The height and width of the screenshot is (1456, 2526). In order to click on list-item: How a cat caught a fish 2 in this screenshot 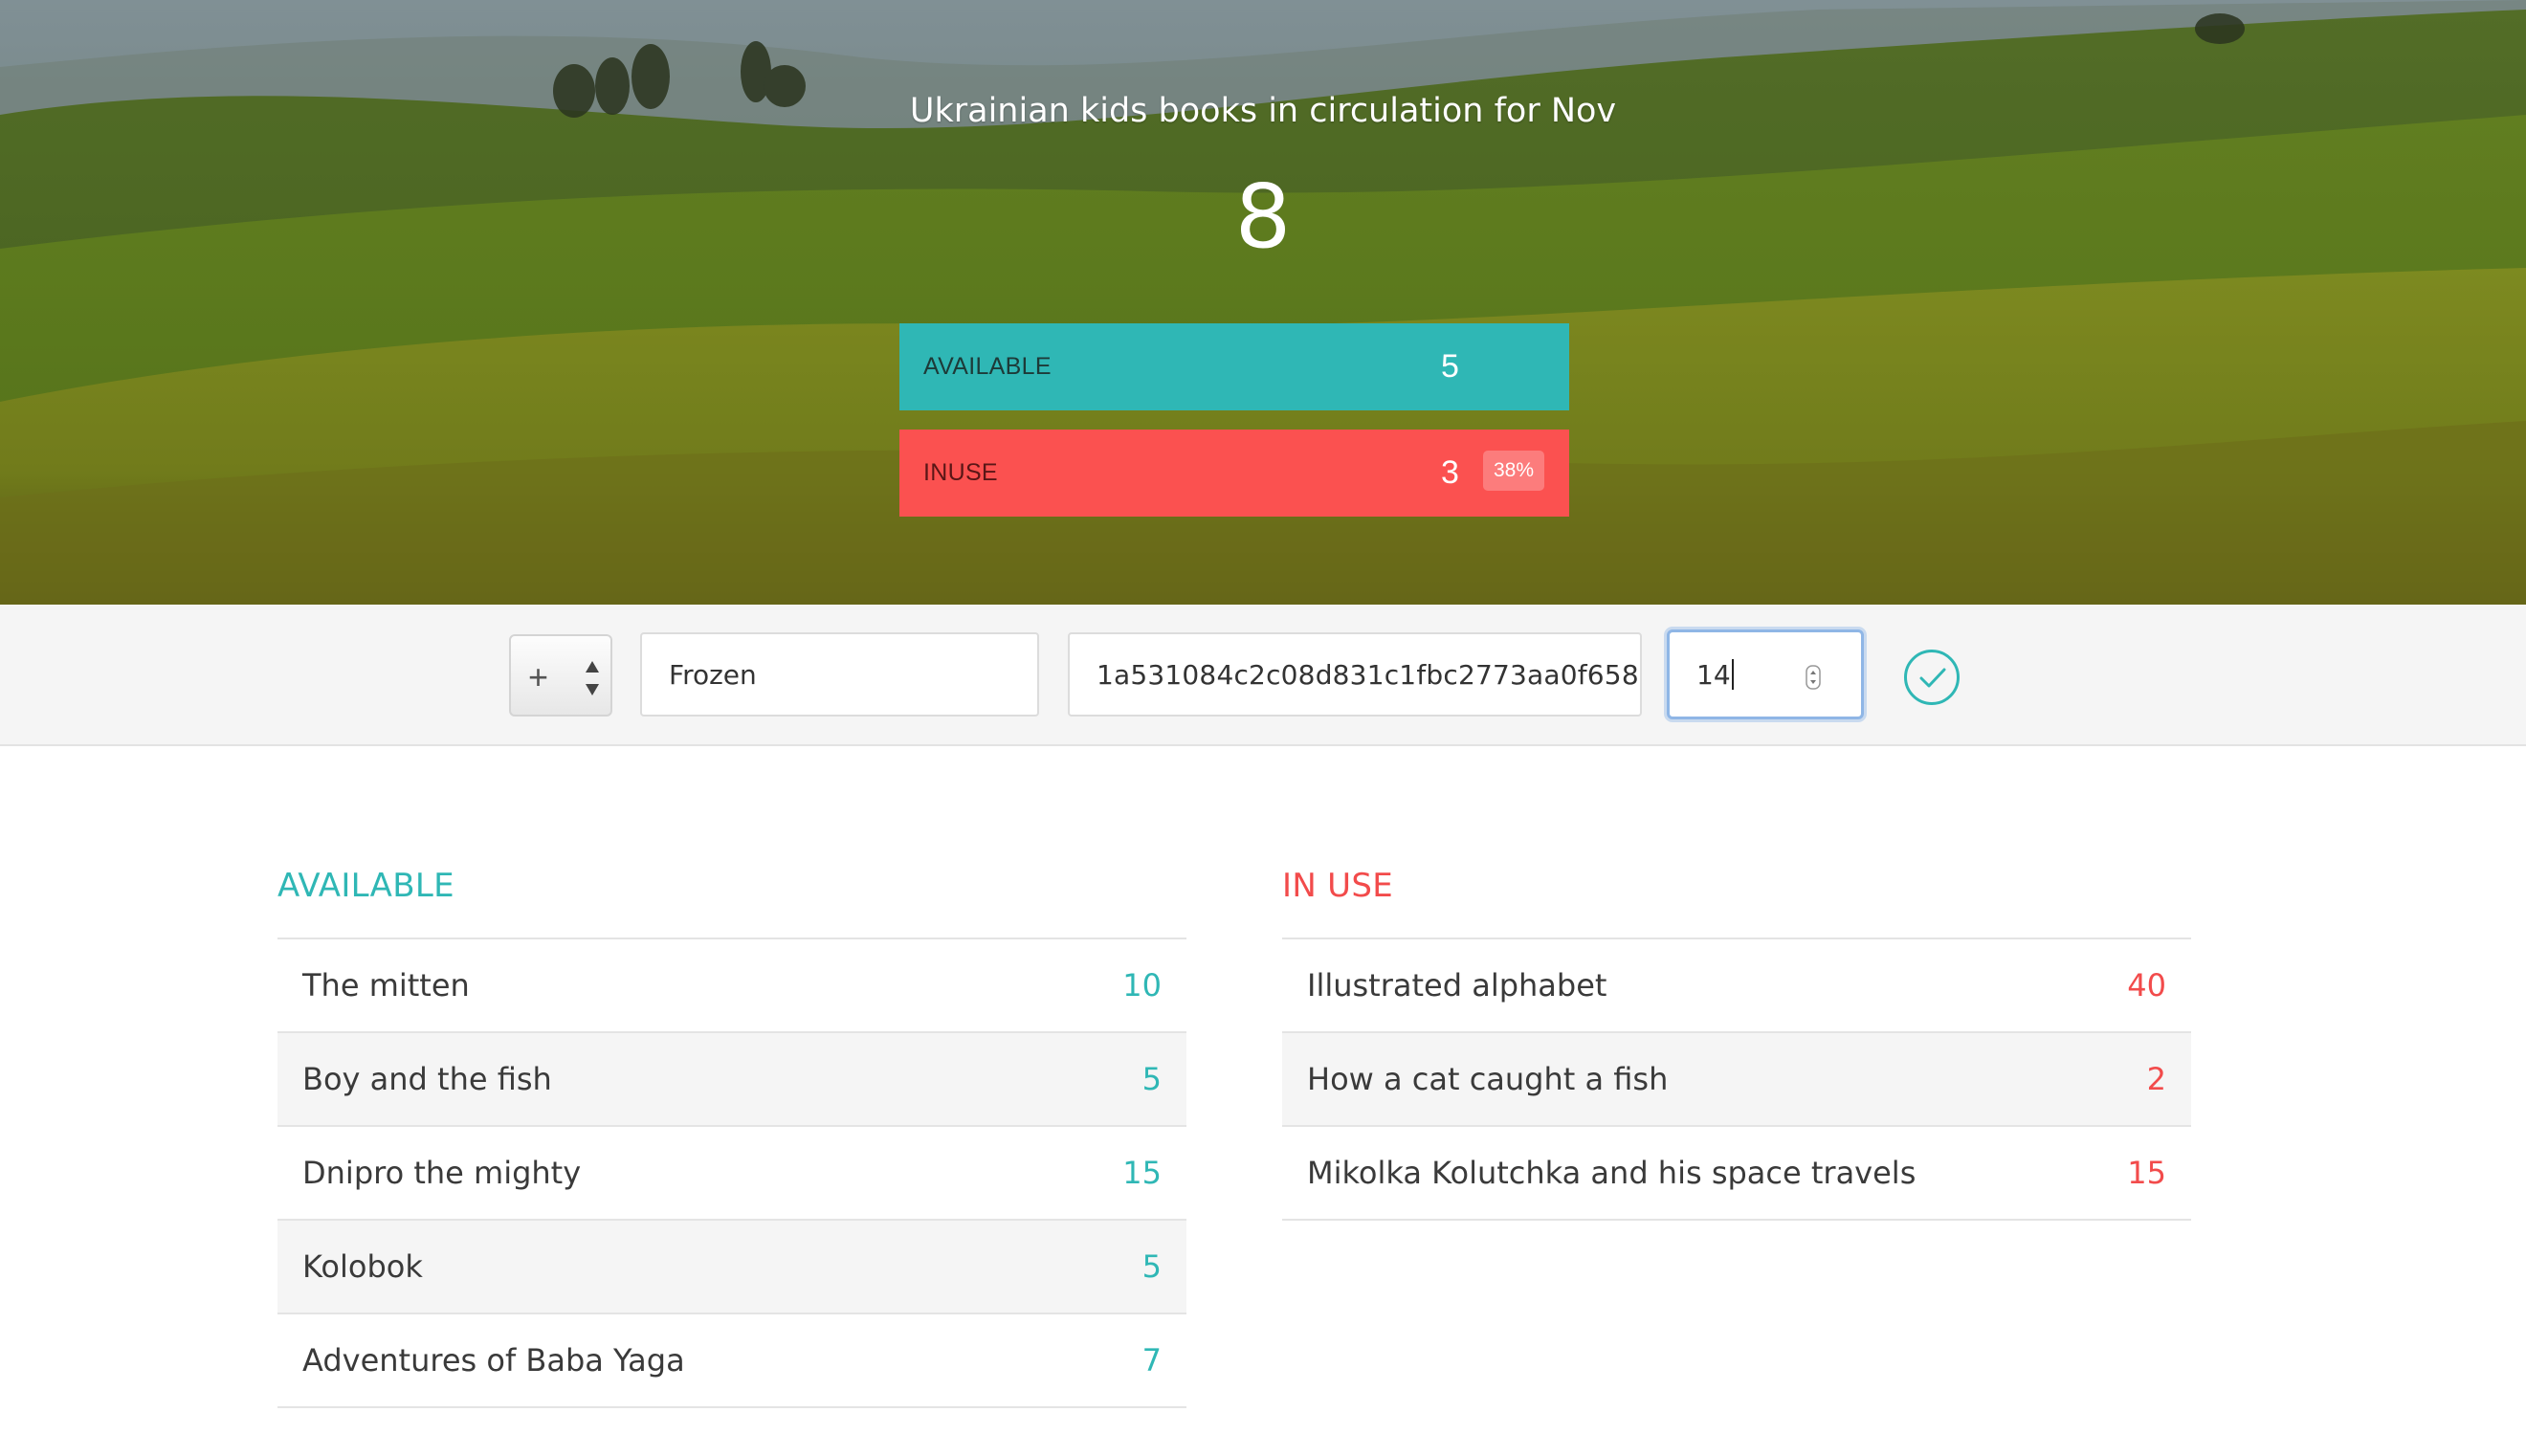, I will do `click(1736, 1080)`.